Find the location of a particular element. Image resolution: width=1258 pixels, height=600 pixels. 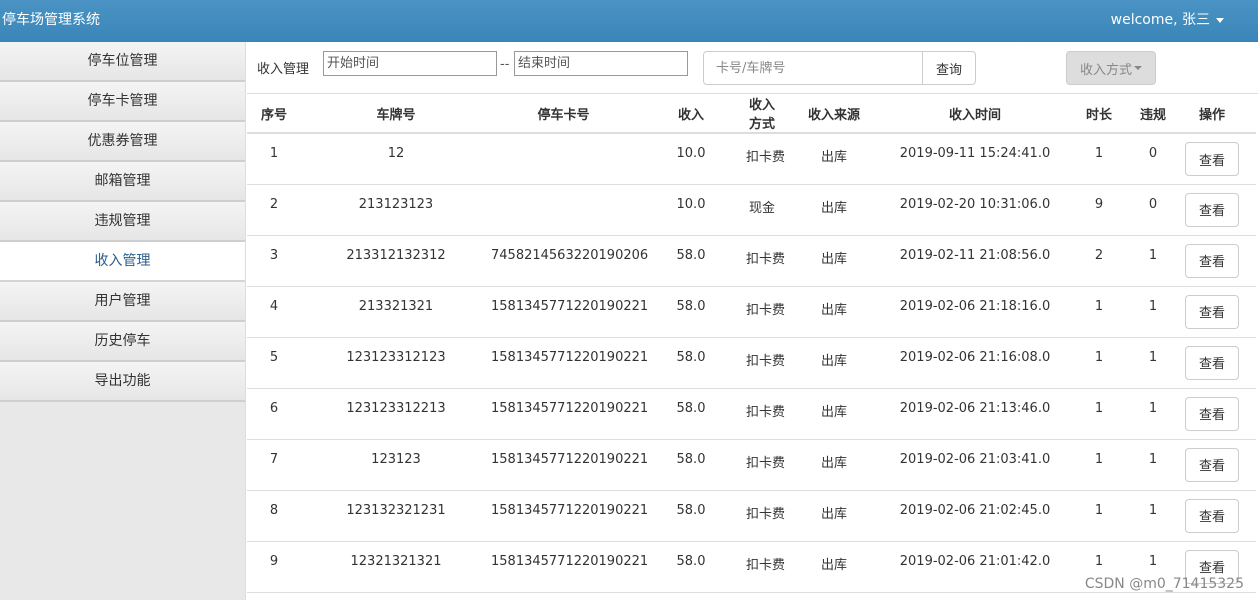

table-cell: 2019-02-06 21:01:42.0 is located at coordinates (975, 567).